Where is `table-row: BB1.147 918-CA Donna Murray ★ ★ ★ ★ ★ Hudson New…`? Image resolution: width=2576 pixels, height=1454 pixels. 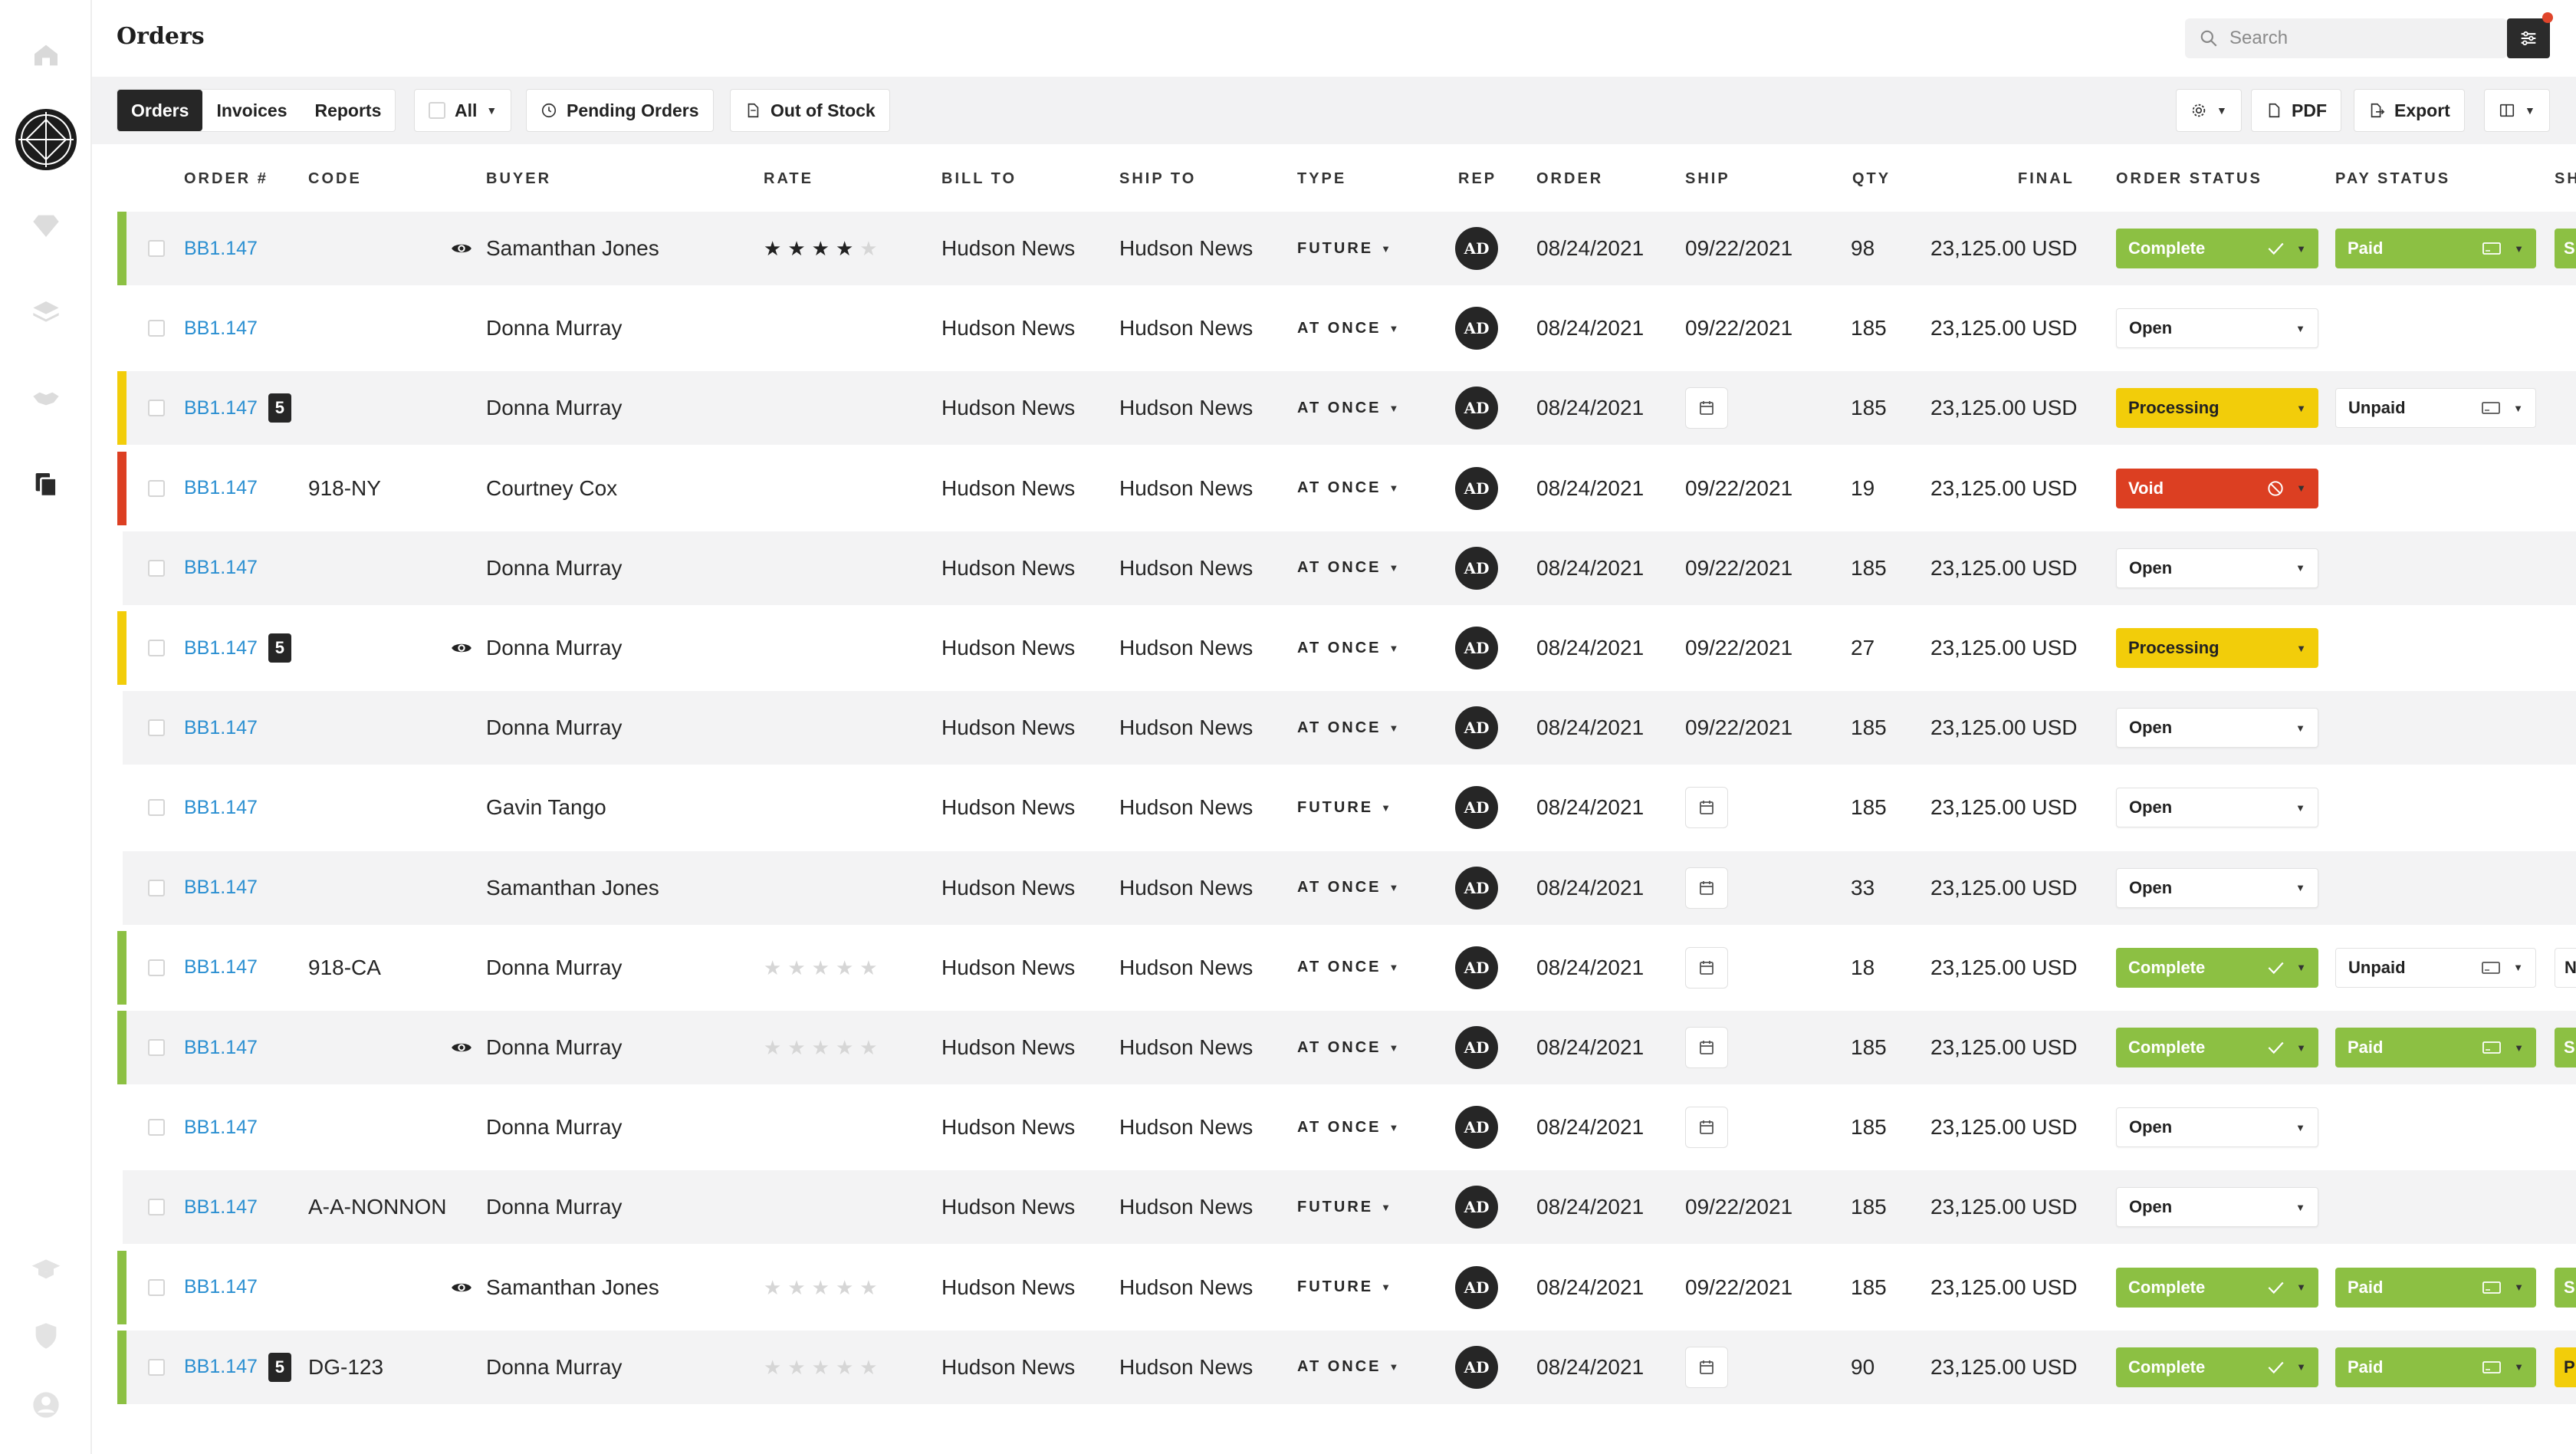 table-row: BB1.147 918-CA Donna Murray ★ ★ ★ ★ ★ Hudson New… is located at coordinates (1347, 968).